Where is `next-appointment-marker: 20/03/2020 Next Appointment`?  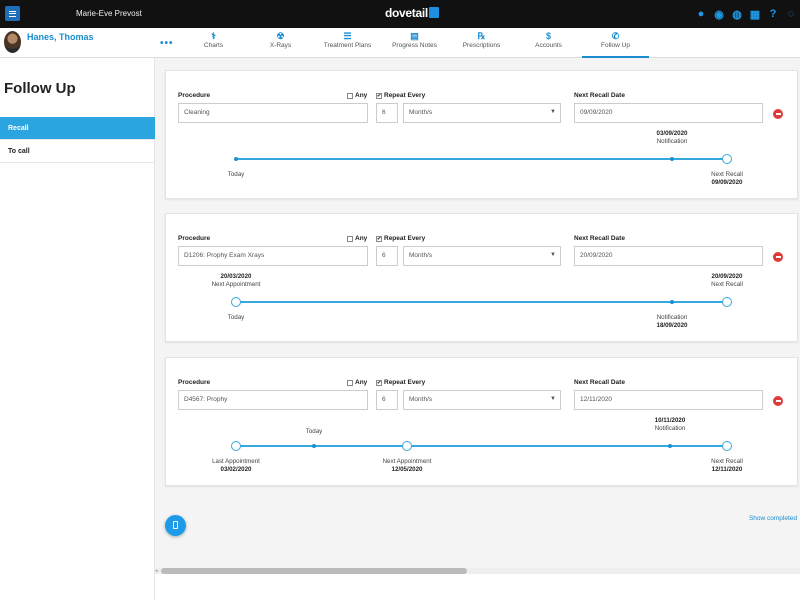
next-appointment-marker: 20/03/2020 Next Appointment is located at coordinates (236, 280).